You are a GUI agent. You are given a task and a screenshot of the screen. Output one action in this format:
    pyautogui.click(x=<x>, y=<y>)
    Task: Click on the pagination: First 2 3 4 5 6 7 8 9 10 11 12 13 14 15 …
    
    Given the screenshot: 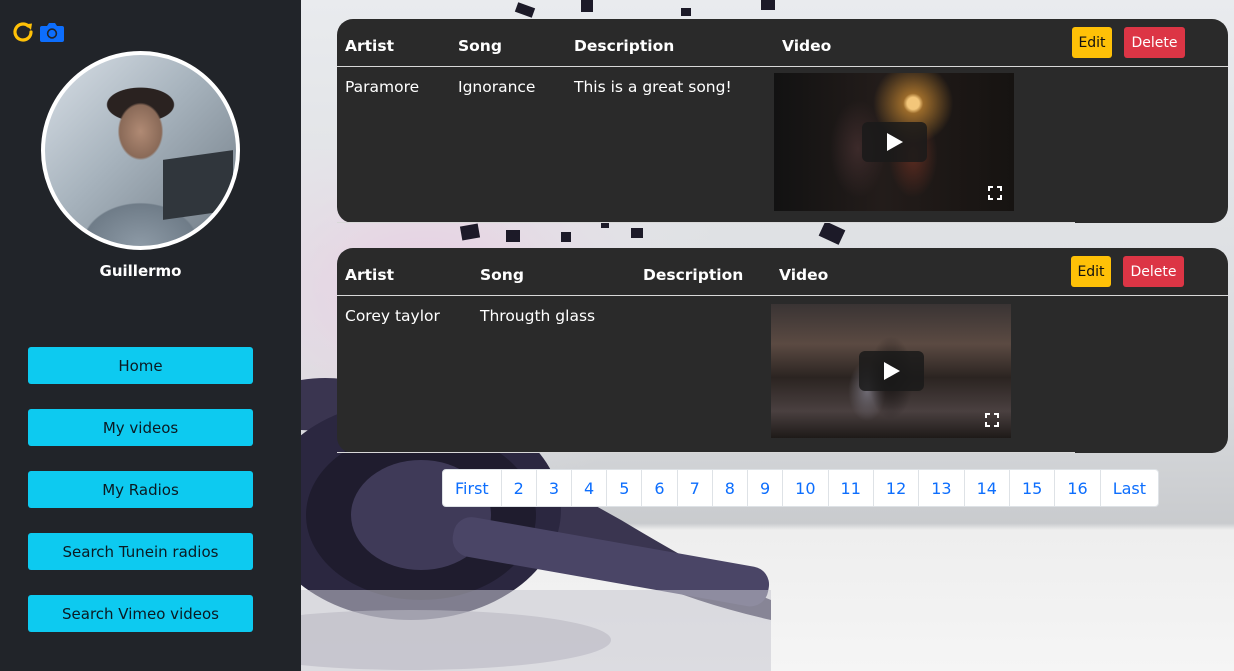 What is the action you would take?
    pyautogui.click(x=801, y=488)
    